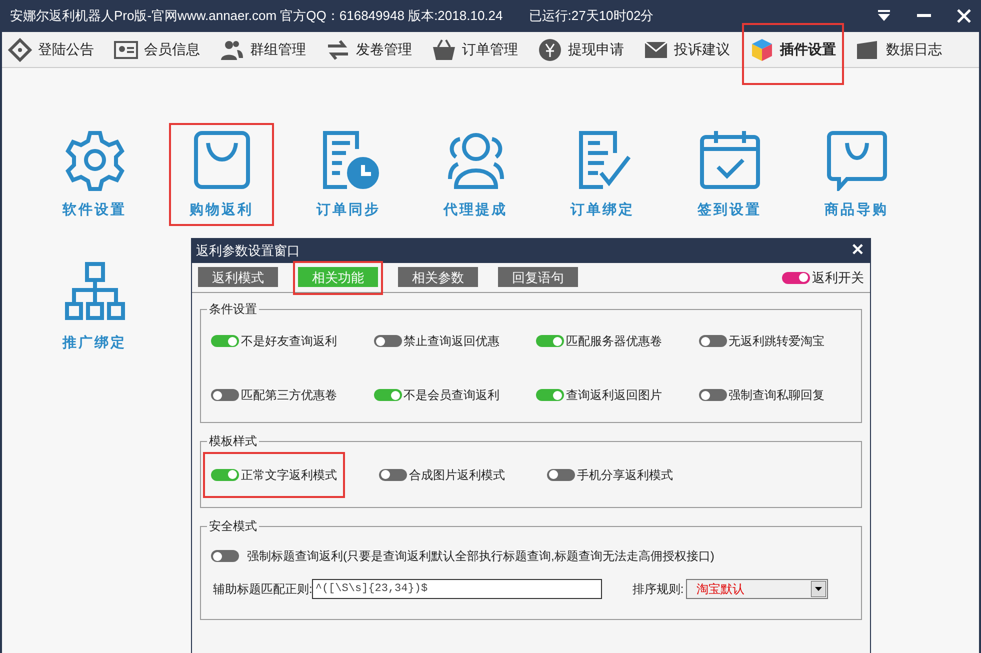 The width and height of the screenshot is (981, 653). What do you see at coordinates (757, 589) in the screenshot?
I see `sort-dropdown: 淘宝默认` at bounding box center [757, 589].